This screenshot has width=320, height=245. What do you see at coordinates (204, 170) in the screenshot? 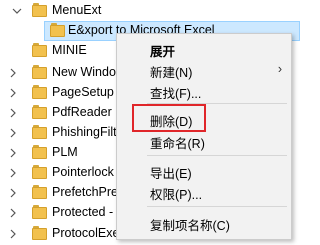
I see `menu-item-export: 导出(E)` at bounding box center [204, 170].